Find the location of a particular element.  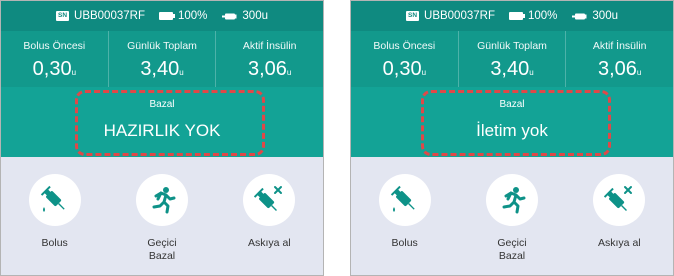

basal-panel: Bazal İletim yok is located at coordinates (512, 122).